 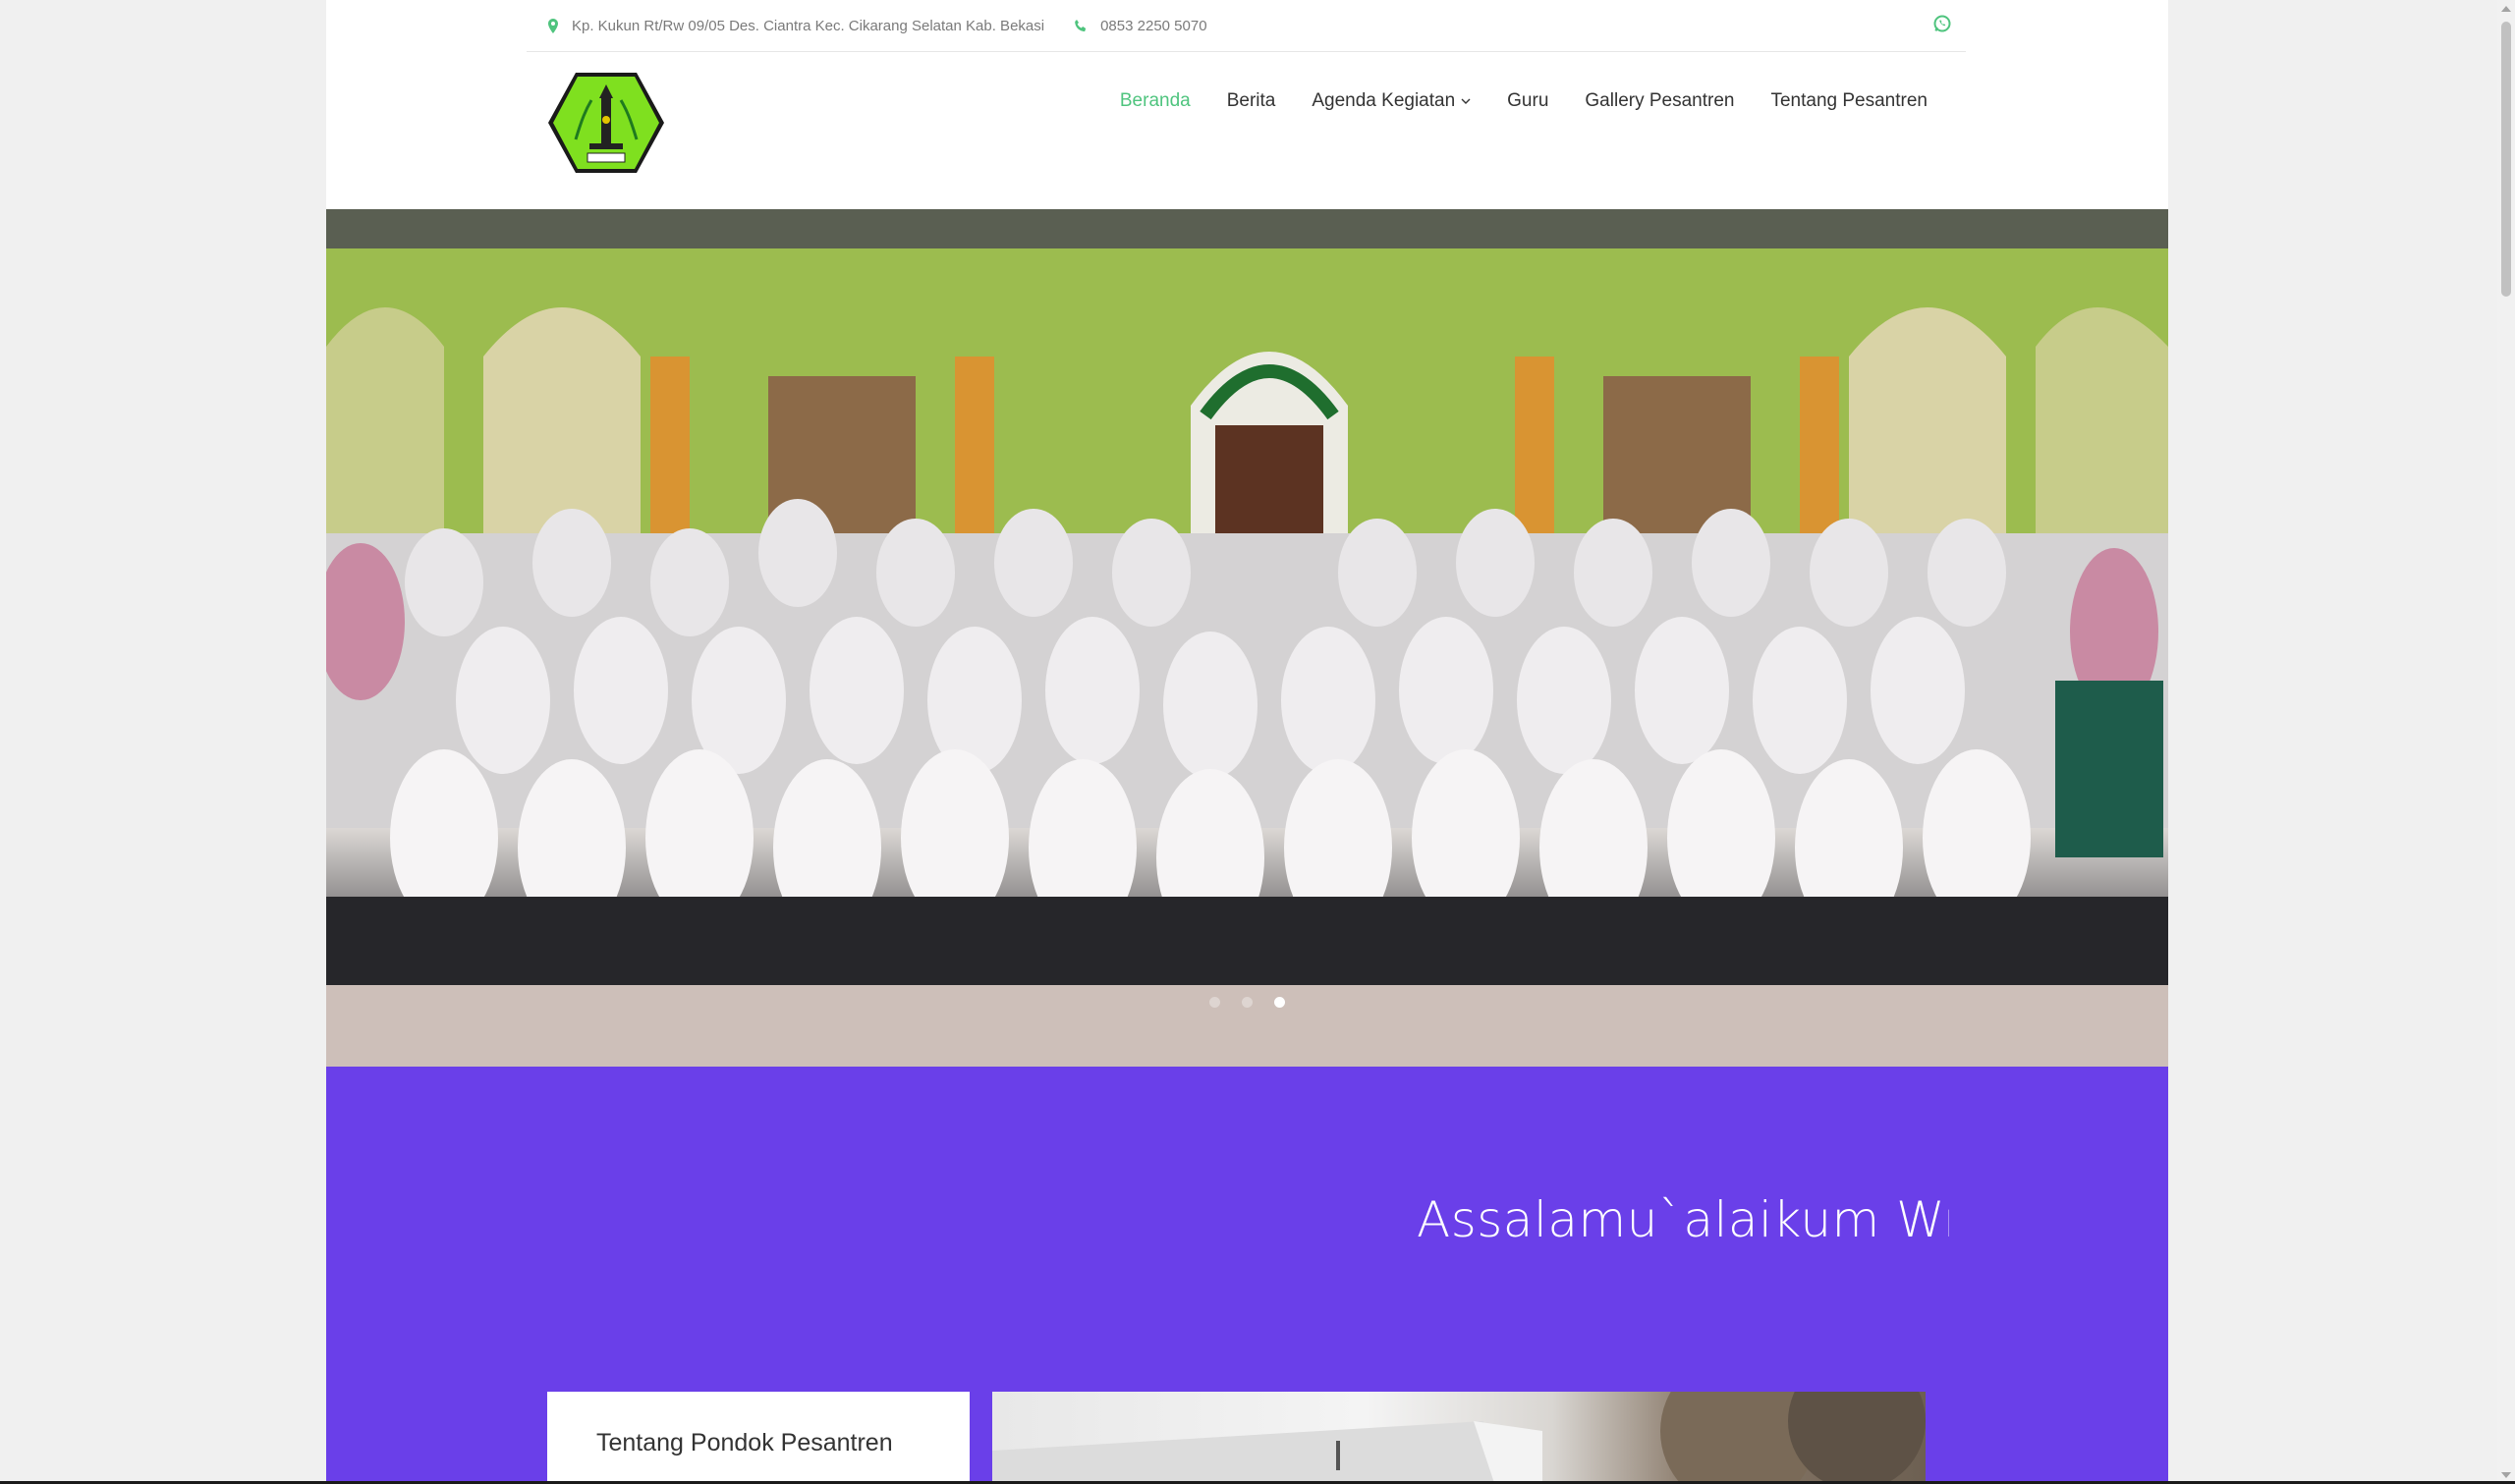 I want to click on nav-label: Gallery Pesantren, so click(x=1660, y=100).